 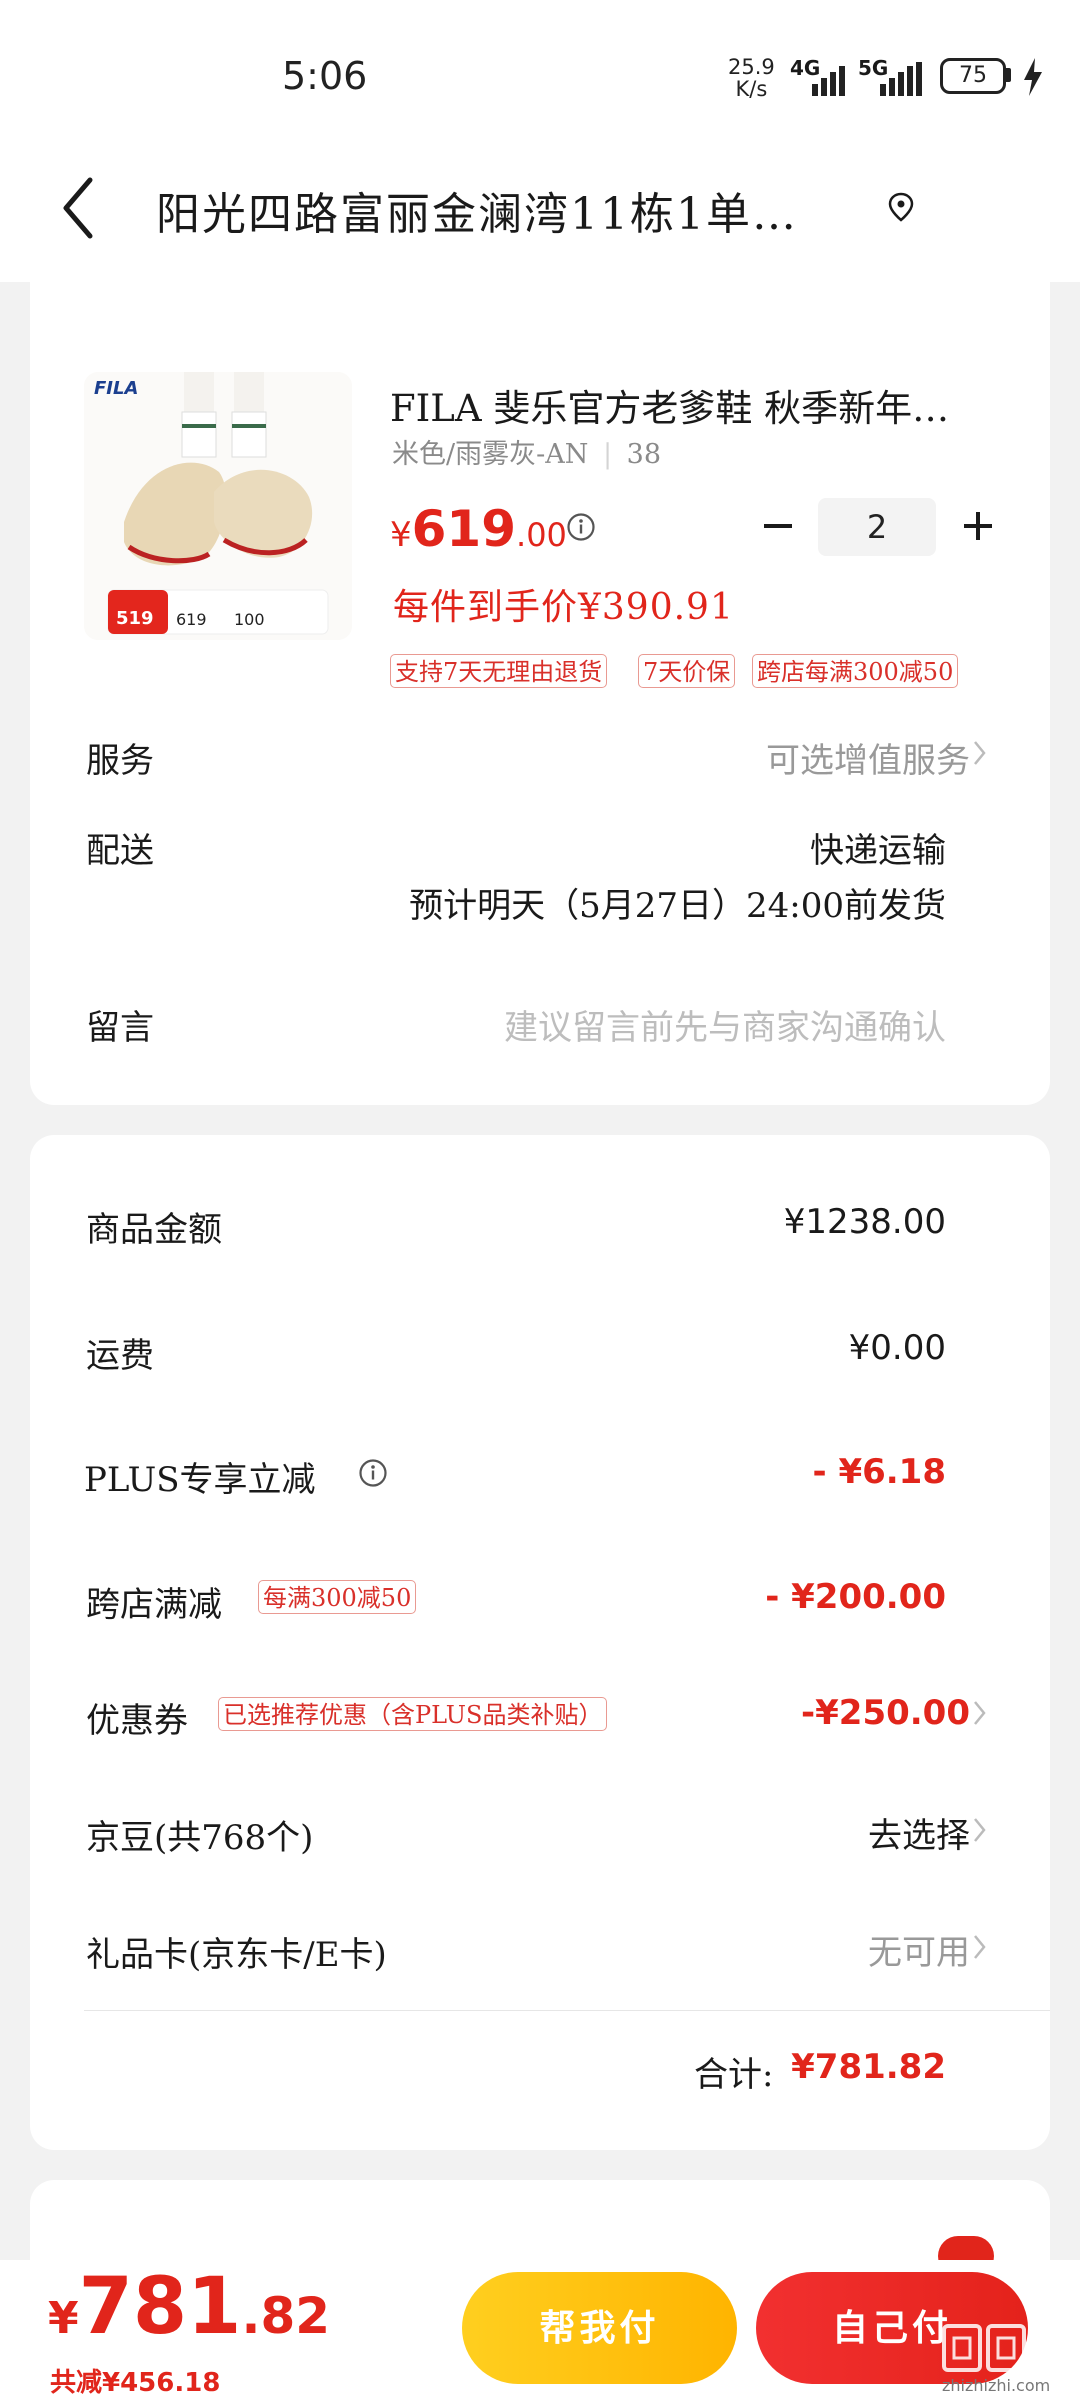 What do you see at coordinates (996, 2385) in the screenshot?
I see `watermark-text: zhizhizhi.com` at bounding box center [996, 2385].